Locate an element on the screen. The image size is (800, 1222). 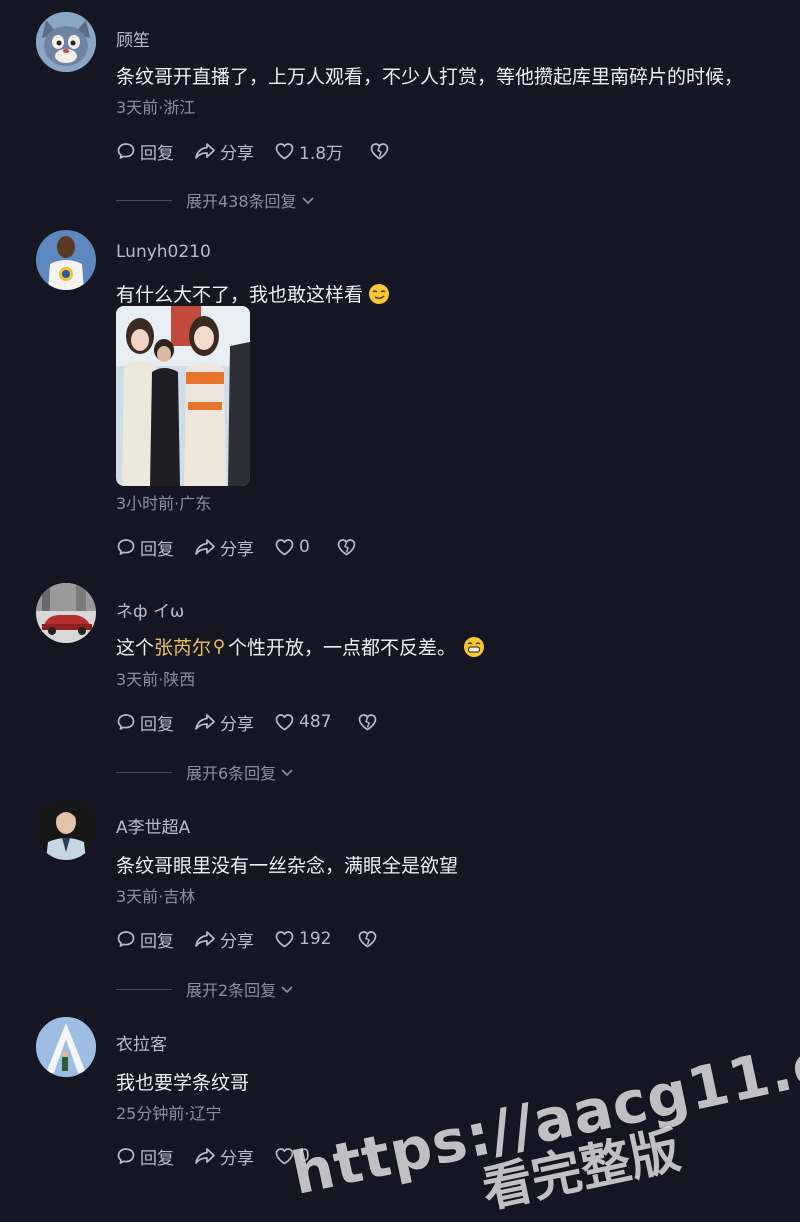
comment-photo is located at coordinates (183, 396).